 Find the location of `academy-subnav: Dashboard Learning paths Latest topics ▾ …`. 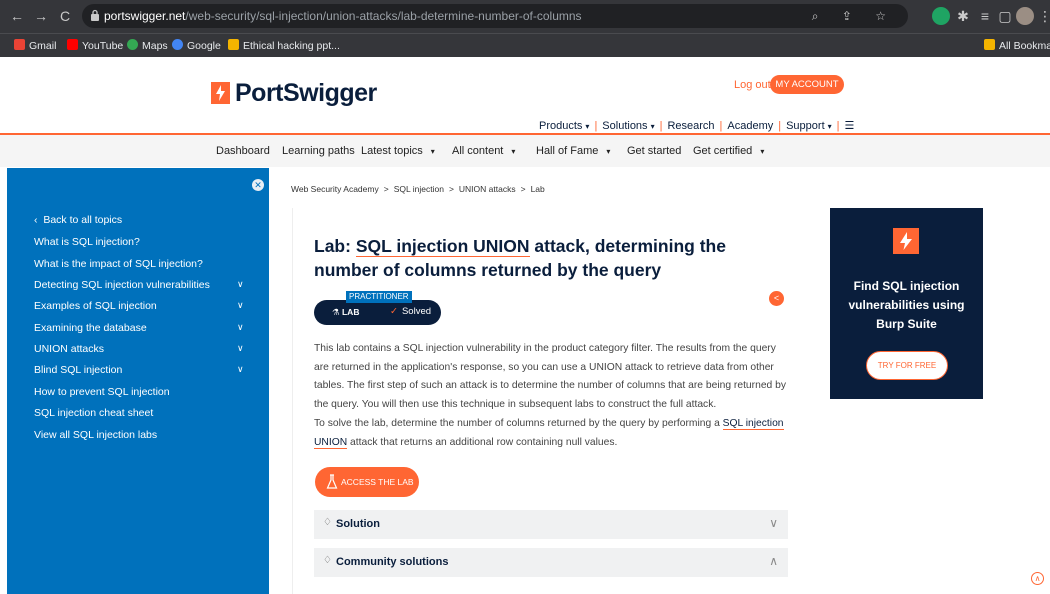

academy-subnav: Dashboard Learning paths Latest topics ▾ … is located at coordinates (525, 151).